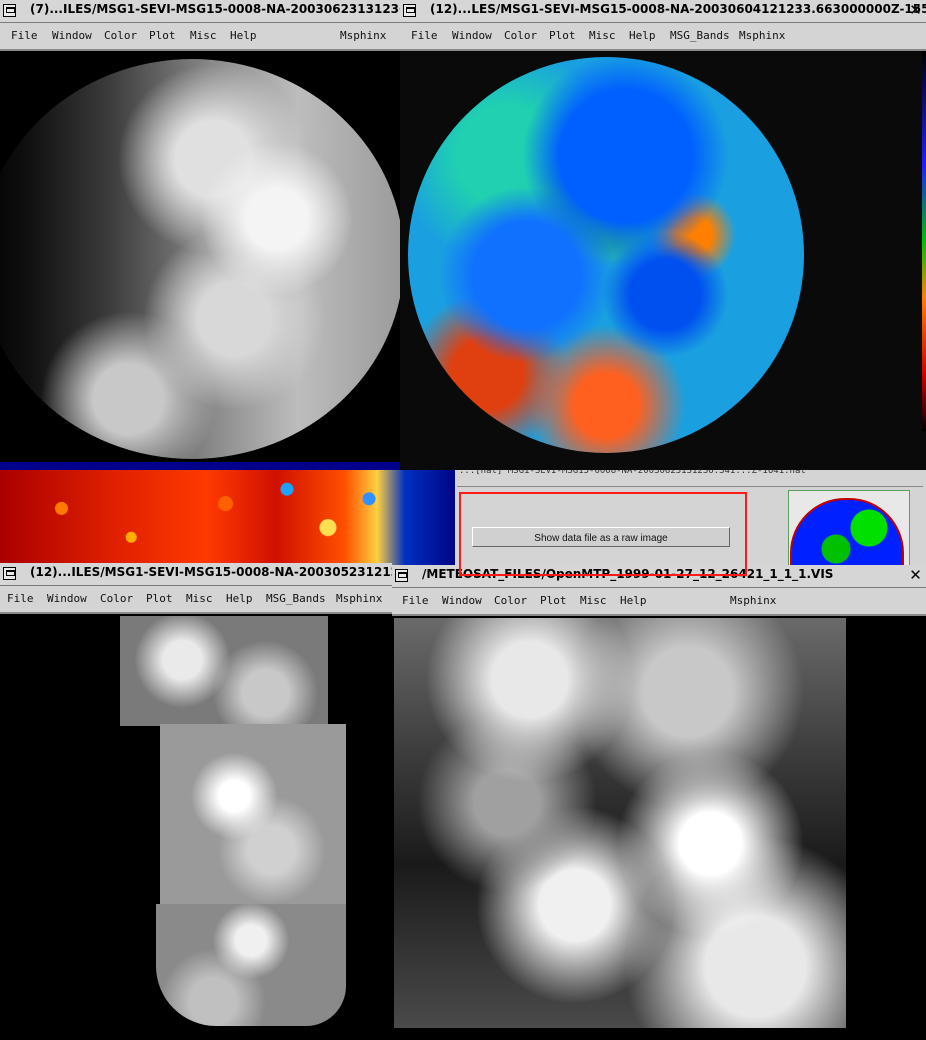 Image resolution: width=926 pixels, height=1040 pixels. I want to click on earth-tile-middle, so click(253, 814).